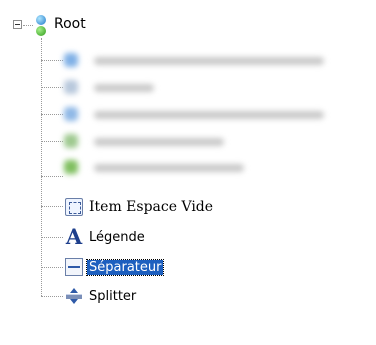 This screenshot has width=376, height=345. Describe the element at coordinates (151, 207) in the screenshot. I see `tree-item-label: Item Espace Vide` at that location.